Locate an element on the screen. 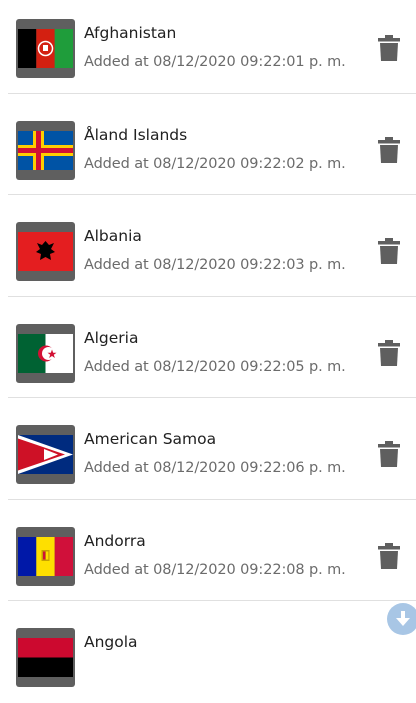 This screenshot has height=703, width=416. scroll-down-button is located at coordinates (401, 619).